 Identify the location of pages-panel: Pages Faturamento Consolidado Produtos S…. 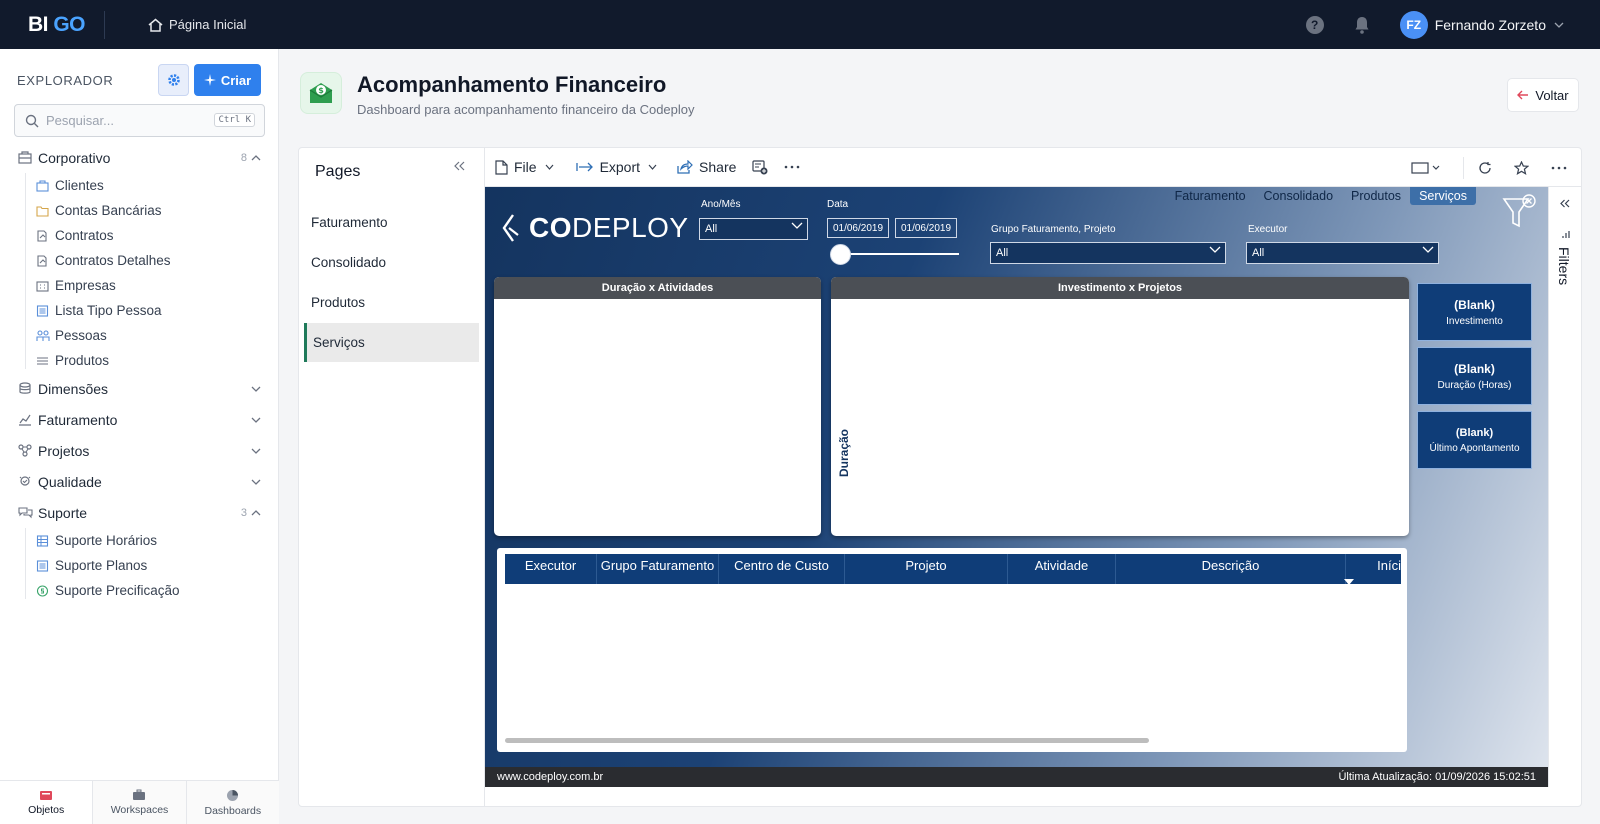
(392, 477).